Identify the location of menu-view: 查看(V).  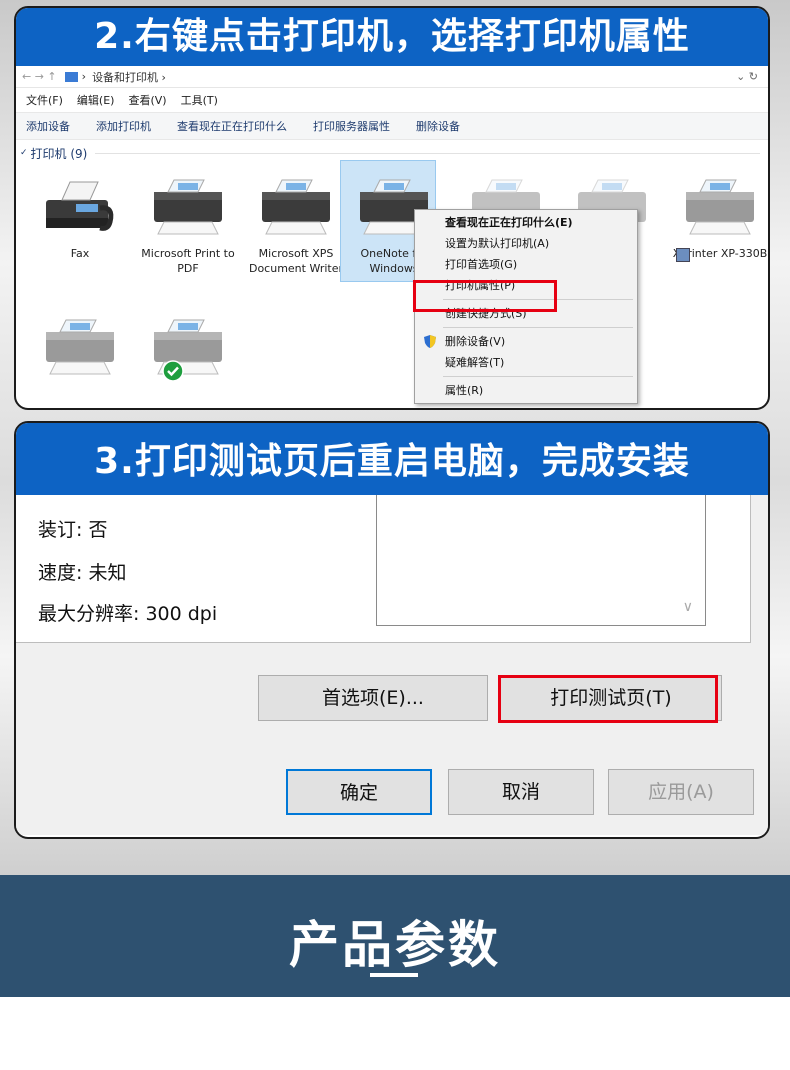
(147, 100).